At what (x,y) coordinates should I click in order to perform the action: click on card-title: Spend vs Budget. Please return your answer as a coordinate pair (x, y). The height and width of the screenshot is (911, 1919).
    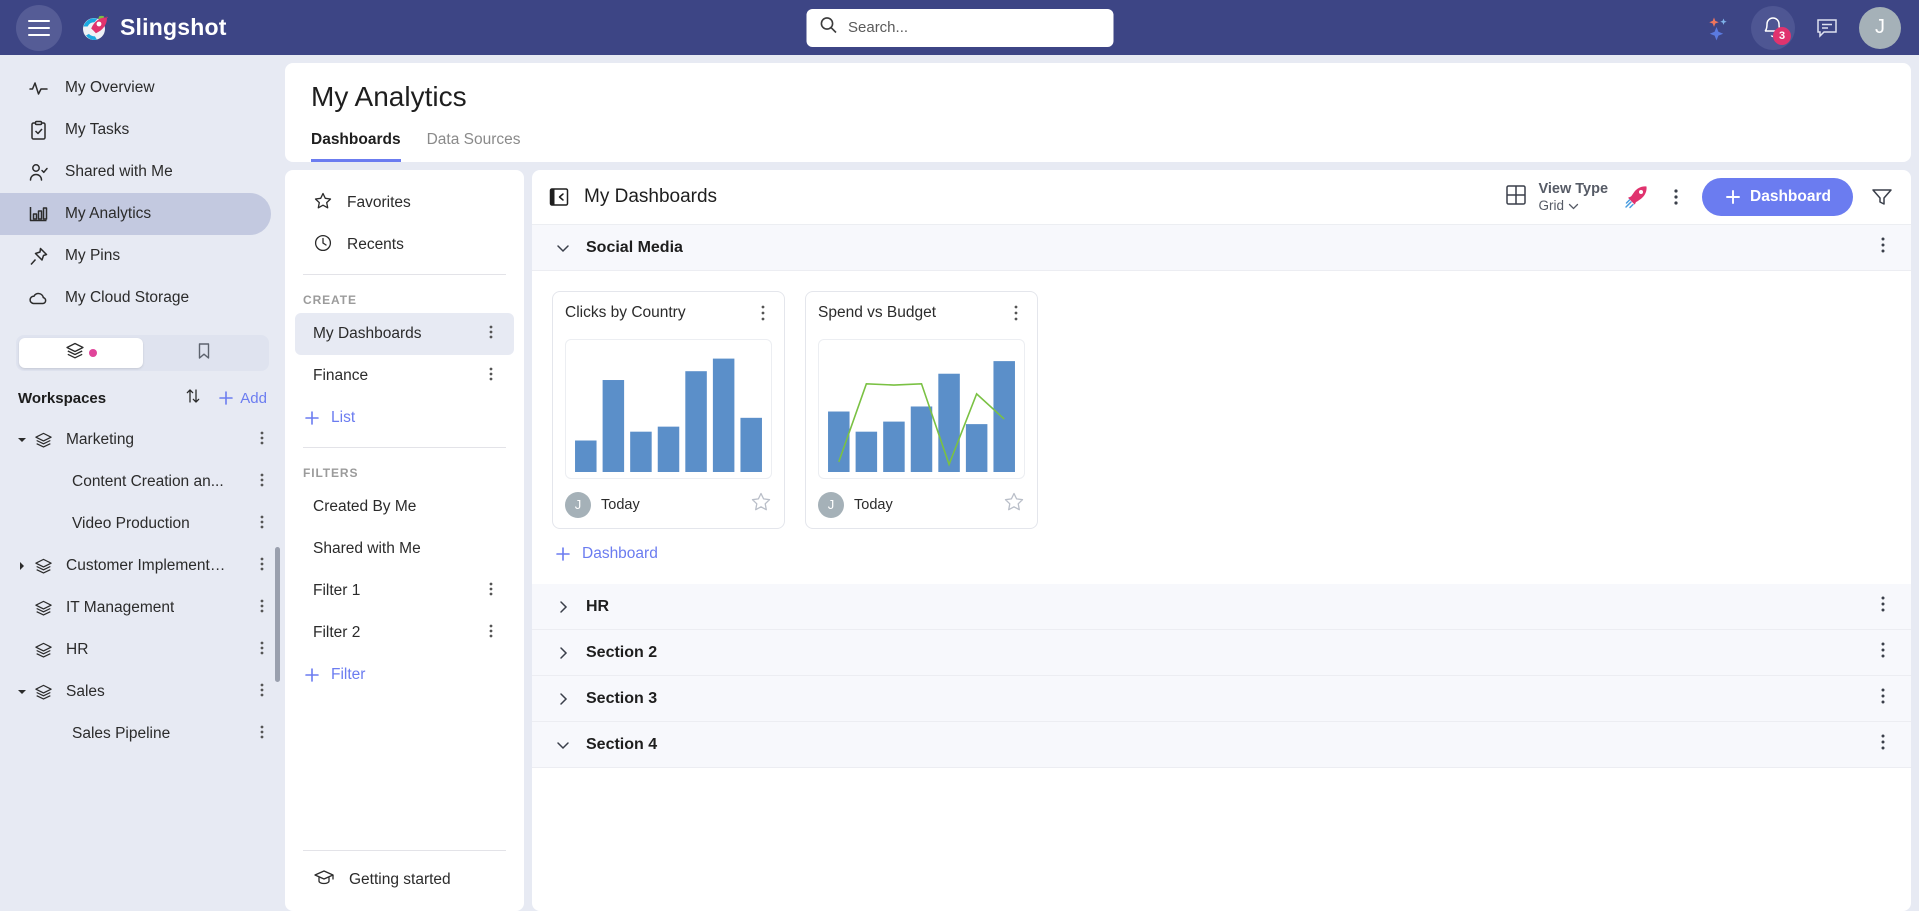
    Looking at the image, I should click on (877, 312).